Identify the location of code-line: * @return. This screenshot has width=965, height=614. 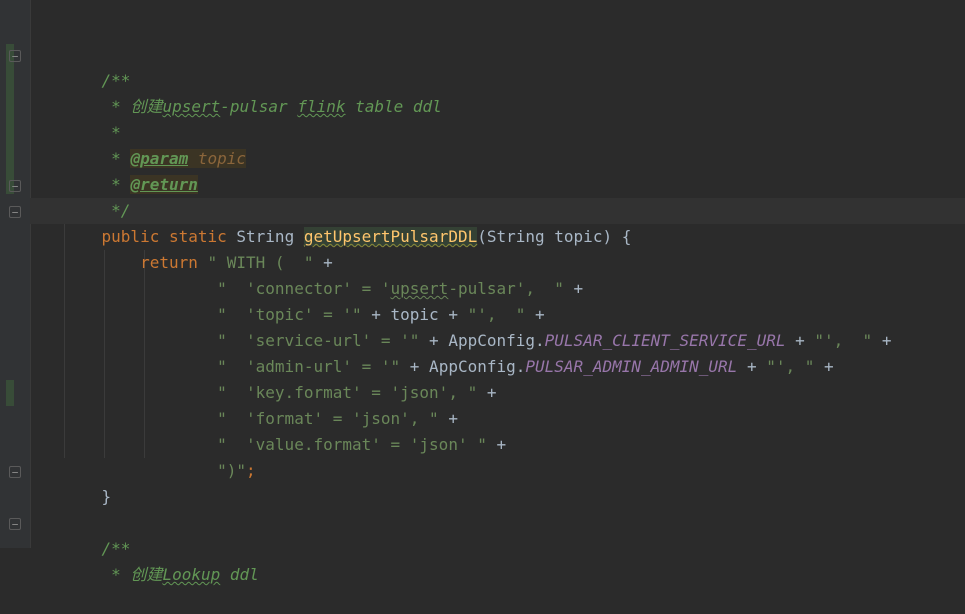
(130, 170).